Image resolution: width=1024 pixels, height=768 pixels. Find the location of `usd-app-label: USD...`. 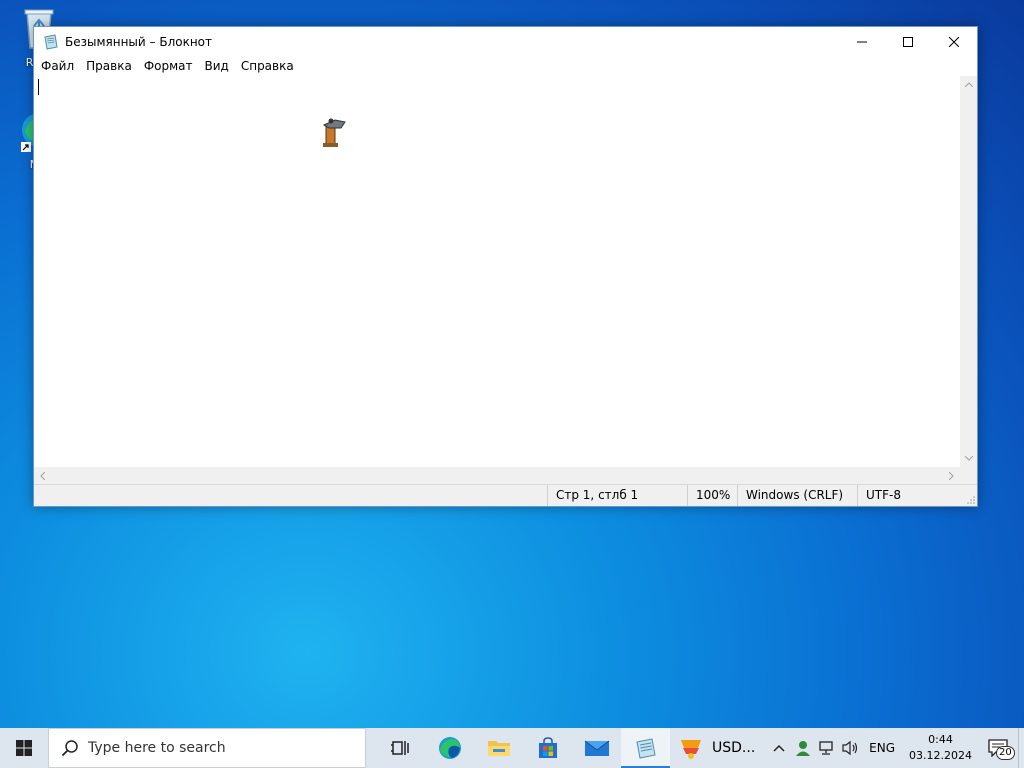

usd-app-label: USD... is located at coordinates (734, 748).